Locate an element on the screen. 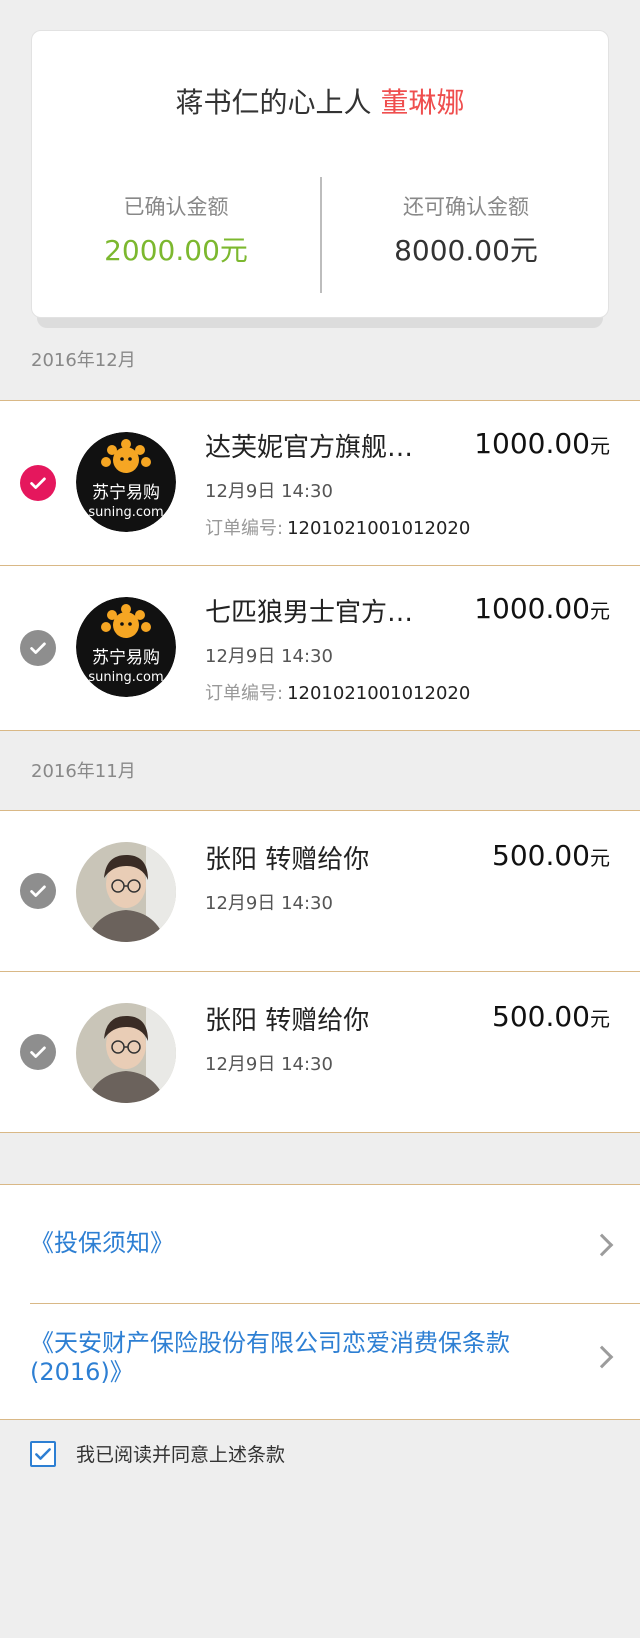 Image resolution: width=640 pixels, height=1638 pixels. card-title: 蒋书仁的心上人 董琳娜 is located at coordinates (320, 101).